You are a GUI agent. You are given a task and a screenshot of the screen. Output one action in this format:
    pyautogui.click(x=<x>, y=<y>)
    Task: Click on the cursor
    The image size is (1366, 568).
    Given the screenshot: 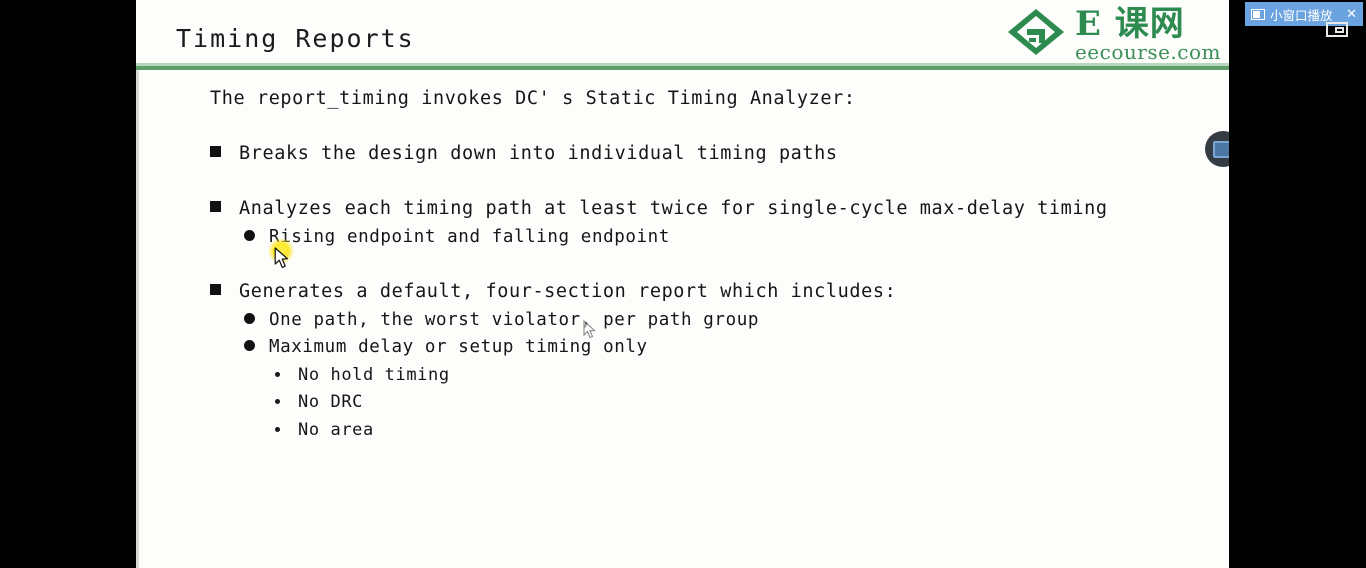 What is the action you would take?
    pyautogui.click(x=288, y=258)
    